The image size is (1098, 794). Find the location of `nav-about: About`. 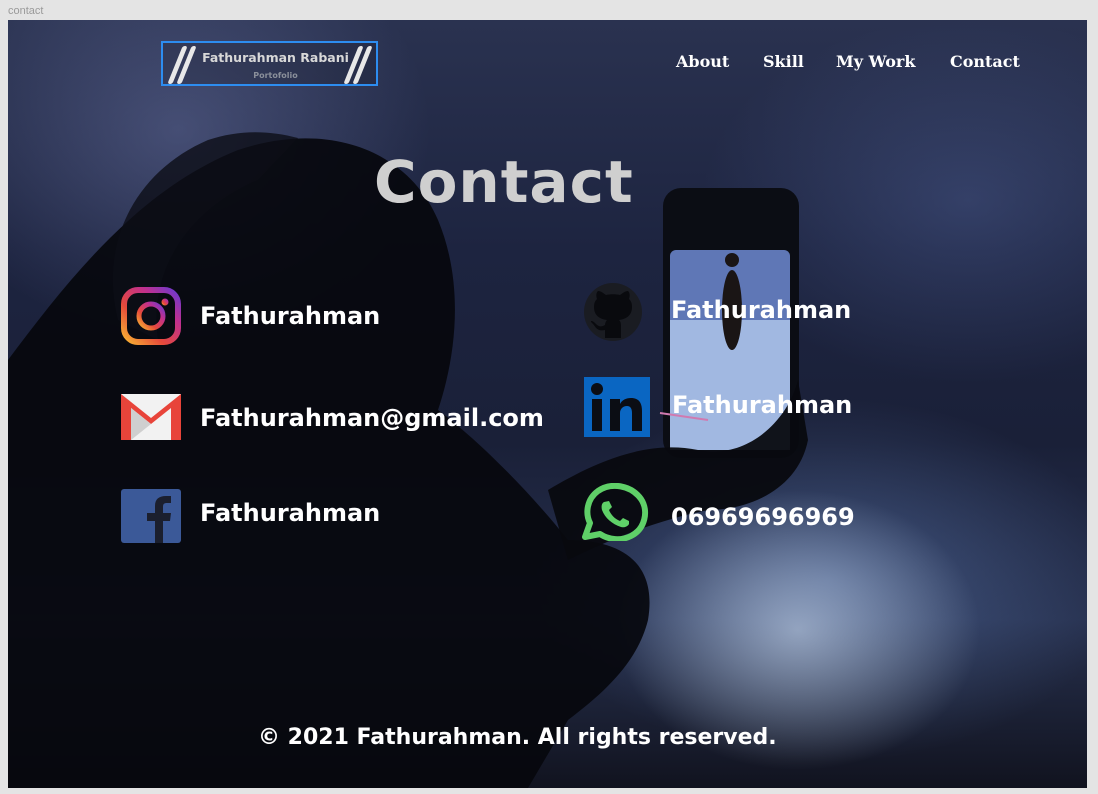

nav-about: About is located at coordinates (702, 61).